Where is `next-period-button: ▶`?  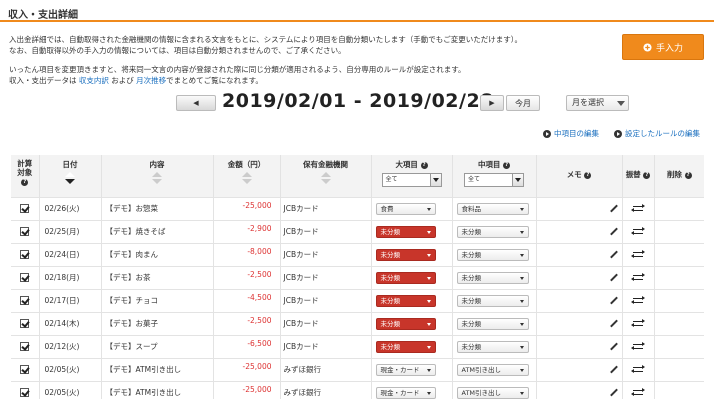 next-period-button: ▶ is located at coordinates (492, 103).